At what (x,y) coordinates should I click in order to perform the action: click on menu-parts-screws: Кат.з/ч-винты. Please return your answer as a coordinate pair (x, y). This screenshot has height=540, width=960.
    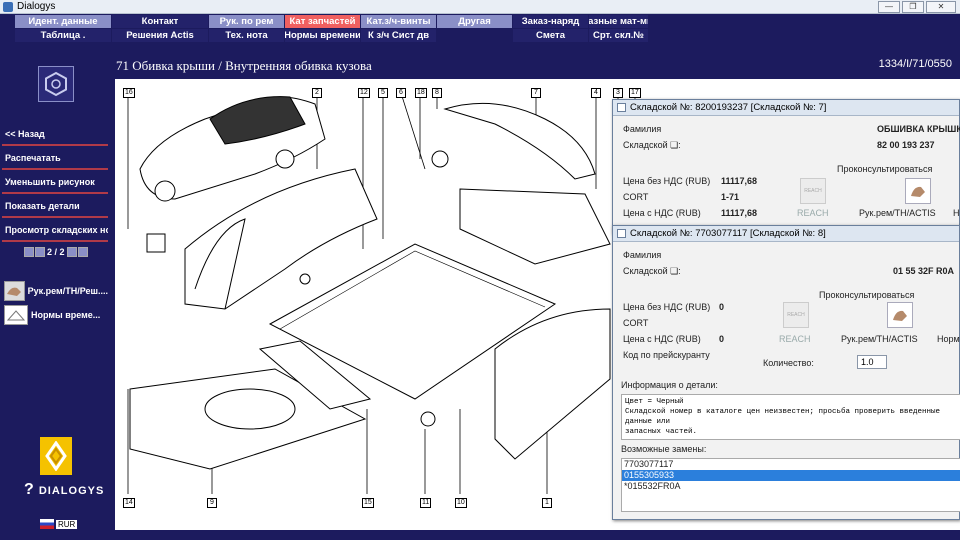
    Looking at the image, I should click on (399, 21).